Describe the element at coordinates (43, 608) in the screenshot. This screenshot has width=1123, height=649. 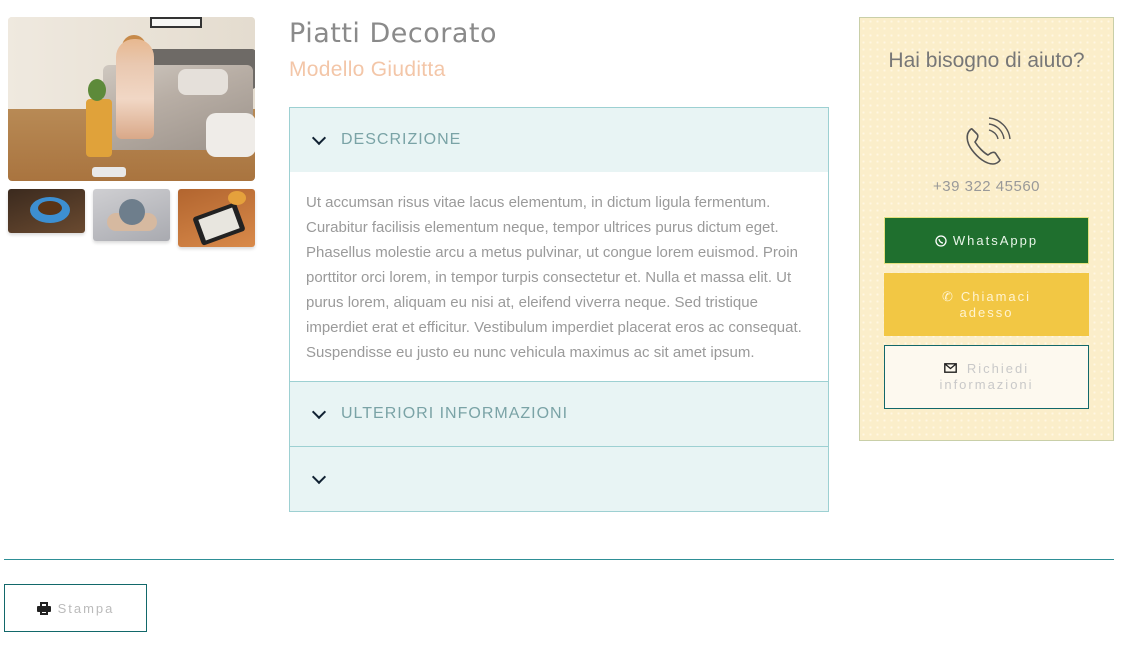
I see `printer-icon` at that location.